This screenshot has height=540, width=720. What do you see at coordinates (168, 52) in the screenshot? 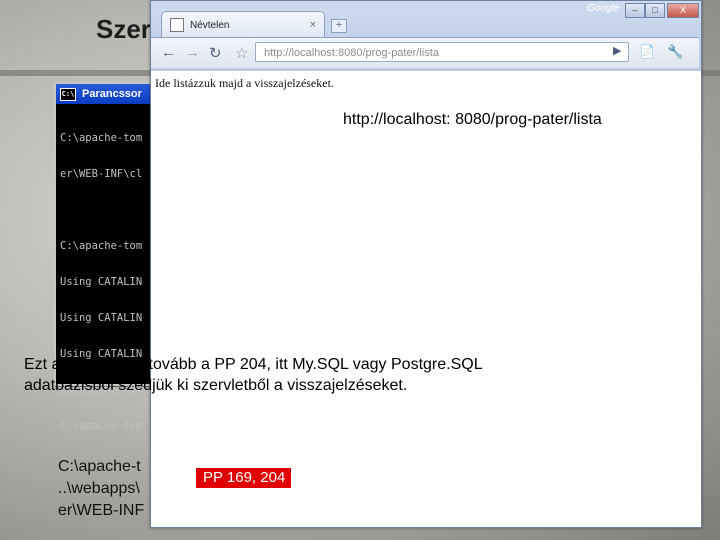
I see `back-icon: ←` at bounding box center [168, 52].